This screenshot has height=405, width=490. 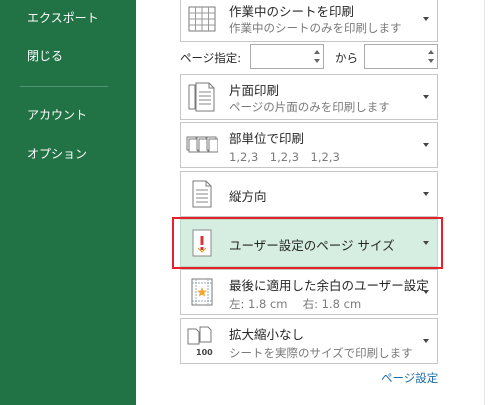 What do you see at coordinates (292, 11) in the screenshot?
I see `print-what-title: 作業中のシートを印刷` at bounding box center [292, 11].